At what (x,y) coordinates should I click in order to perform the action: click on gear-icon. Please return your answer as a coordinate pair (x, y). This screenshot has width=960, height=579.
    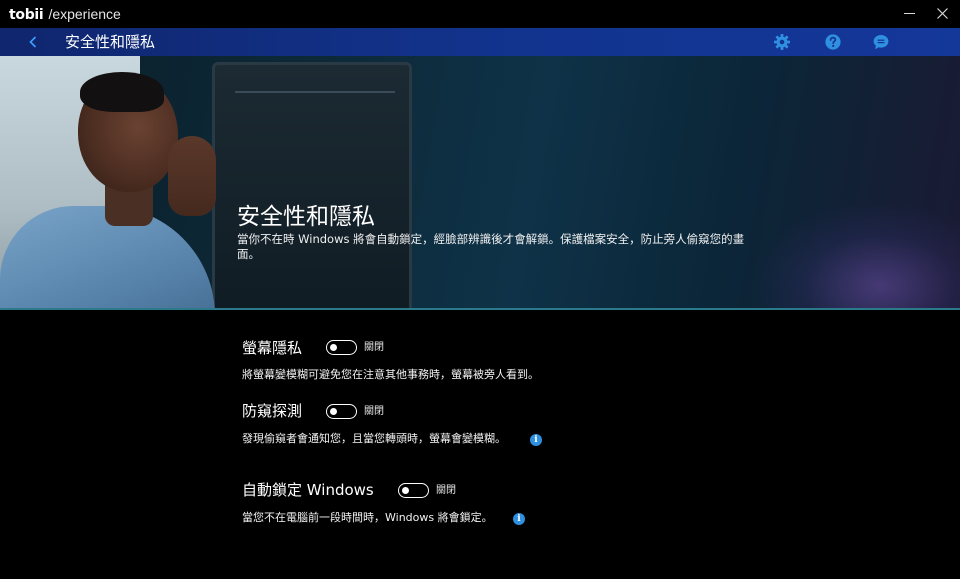
    Looking at the image, I should click on (782, 42).